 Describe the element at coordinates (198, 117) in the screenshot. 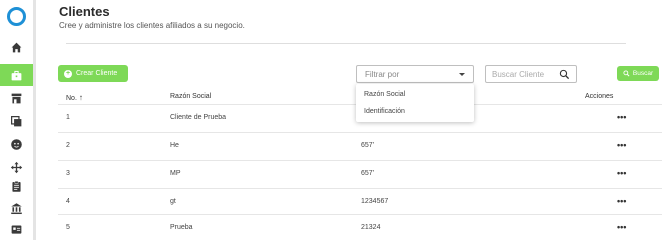

I see `cell-razon-social: Cliente de Prueba` at that location.